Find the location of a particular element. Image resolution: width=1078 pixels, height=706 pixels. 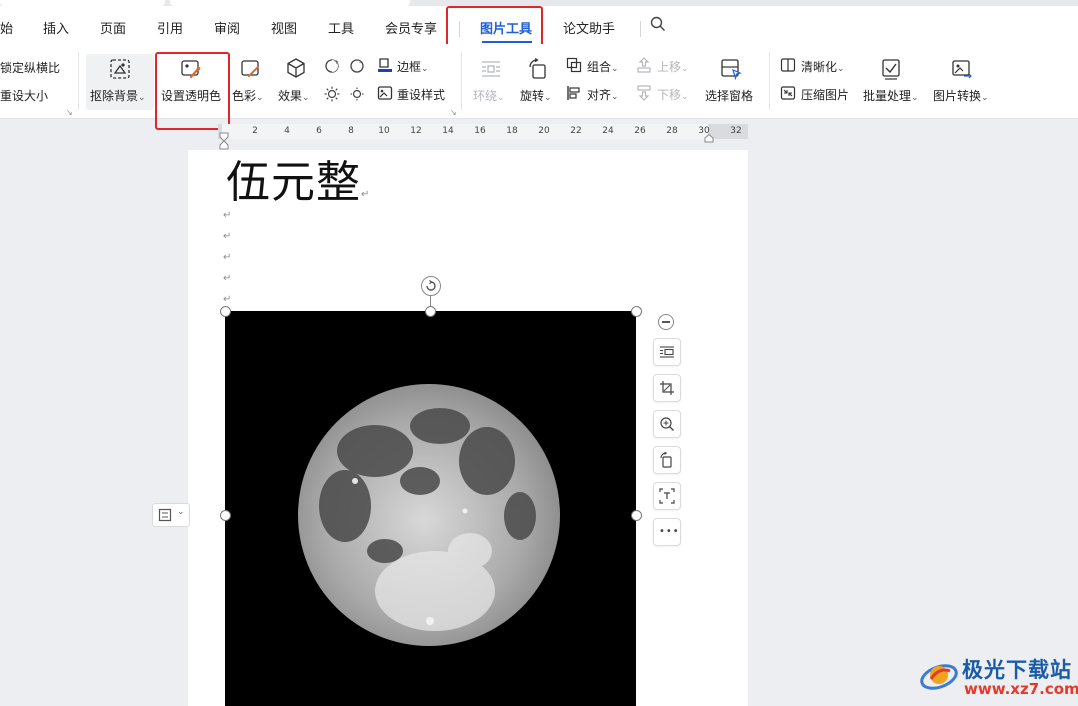

group-label: 组合⌄ is located at coordinates (603, 66).